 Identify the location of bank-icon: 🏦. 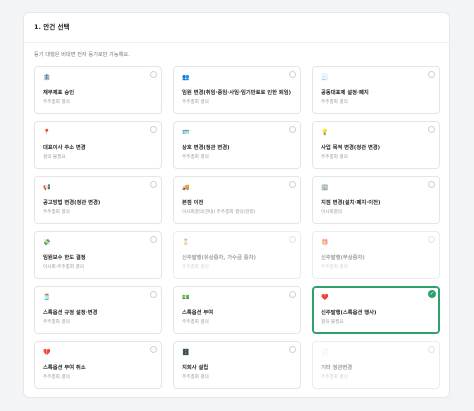
(47, 77).